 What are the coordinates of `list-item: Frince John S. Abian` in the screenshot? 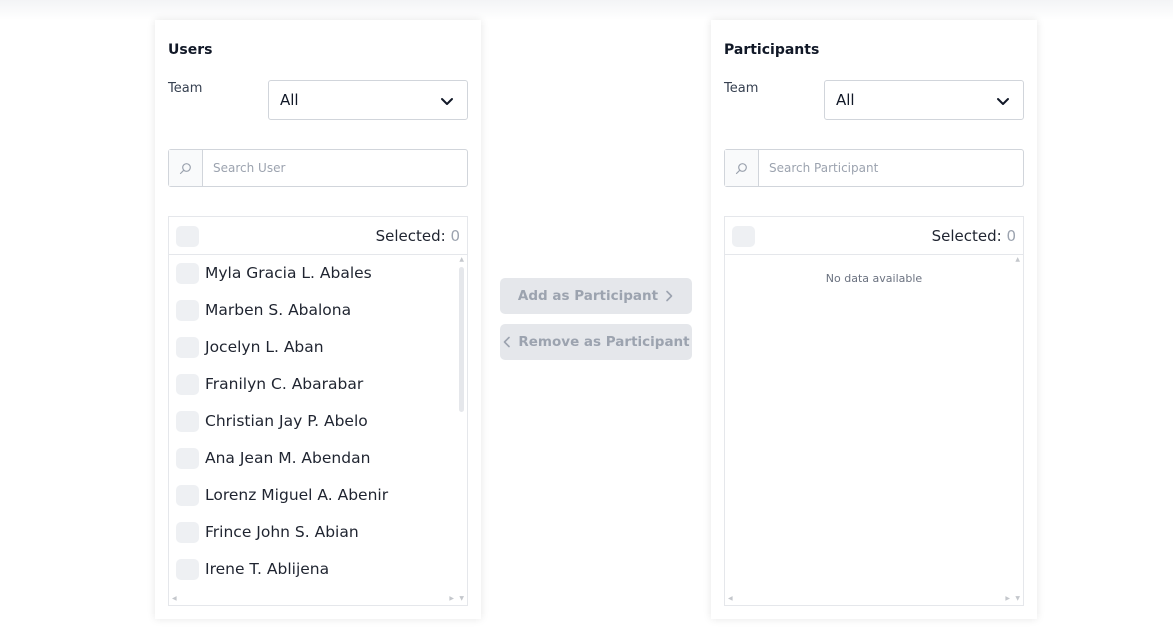 It's located at (314, 532).